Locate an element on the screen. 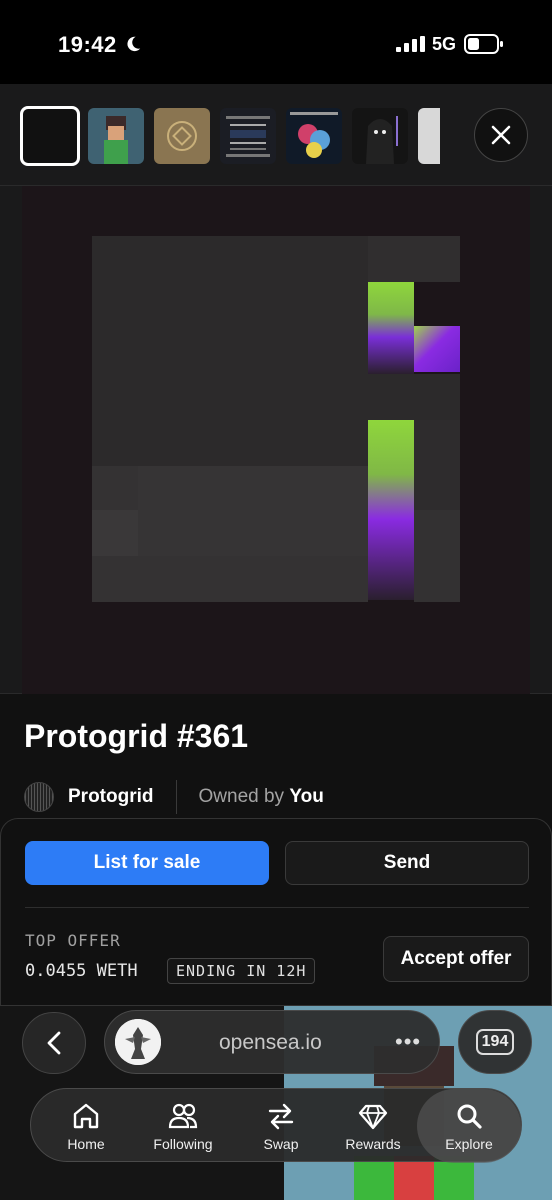 This screenshot has width=552, height=1200. url-text: opensea.io is located at coordinates (270, 1042).